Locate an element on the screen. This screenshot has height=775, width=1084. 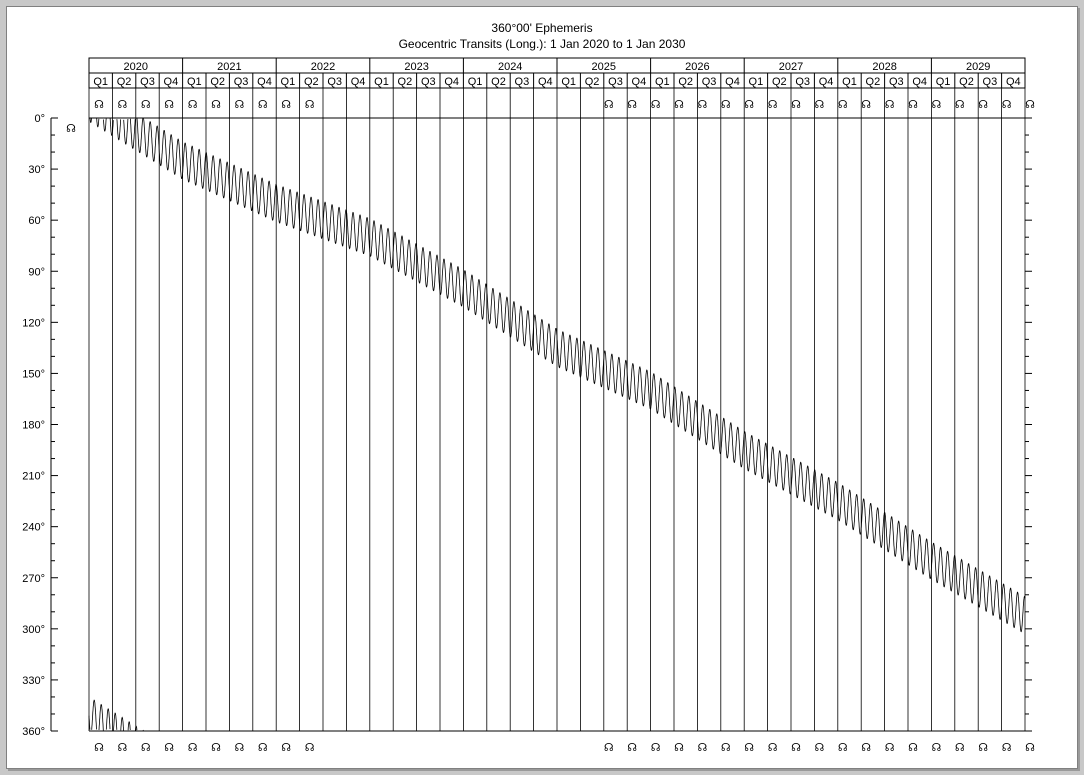
y-tick-label: 30° is located at coordinates (36, 170).